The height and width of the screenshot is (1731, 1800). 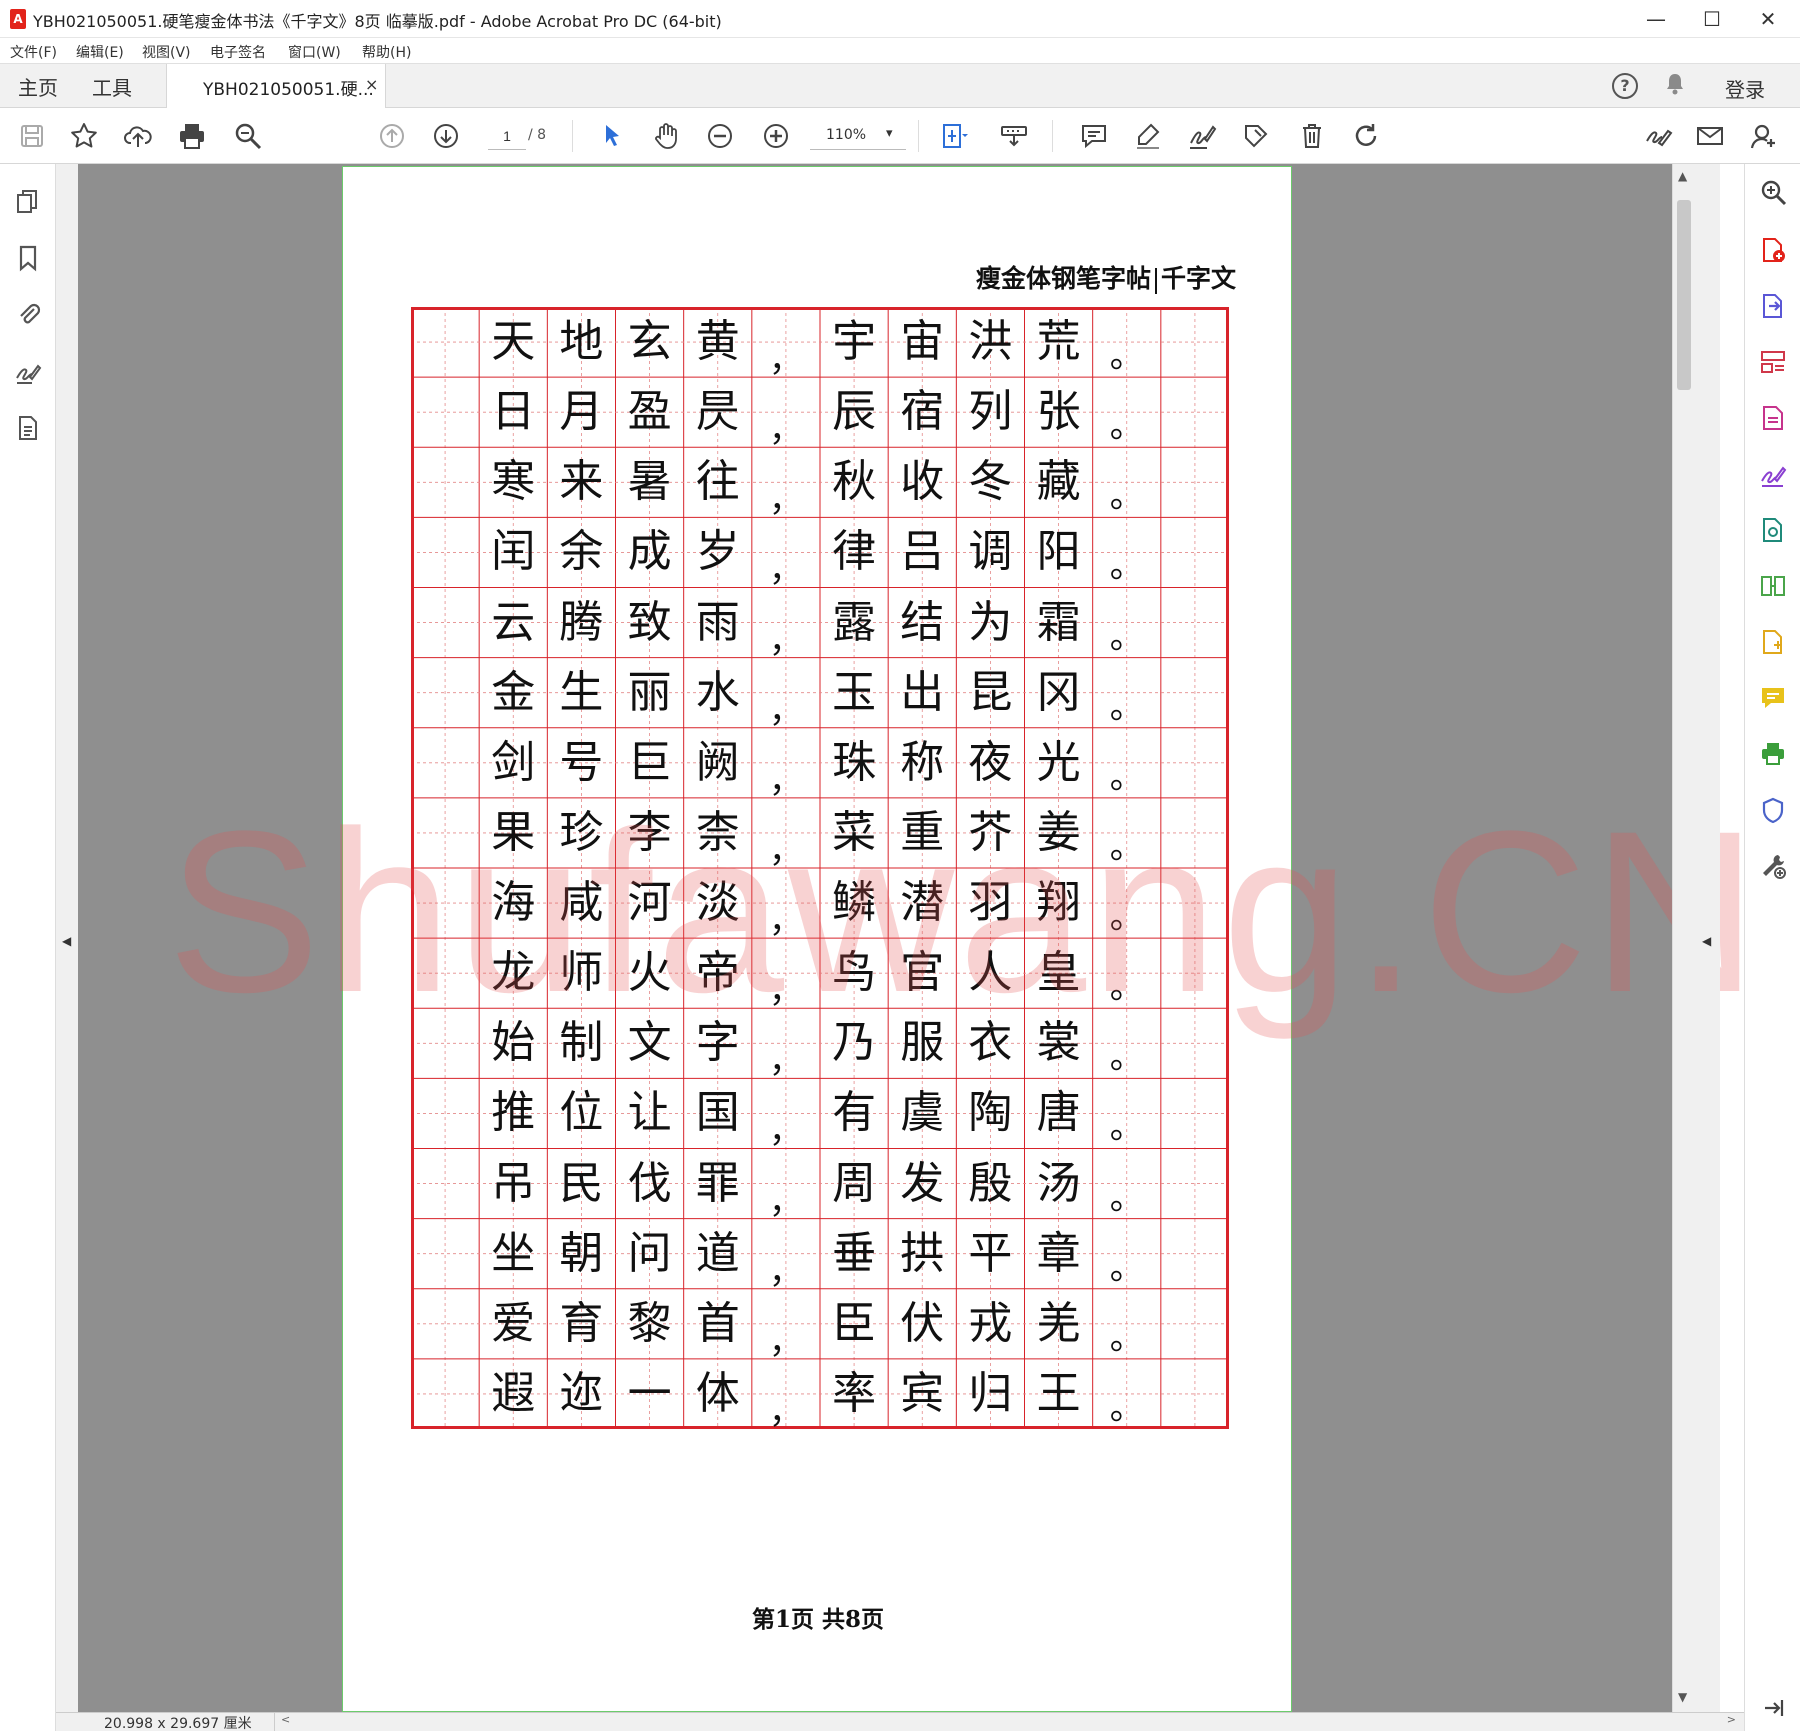 What do you see at coordinates (1706, 941) in the screenshot?
I see `caret-left-icon: ◀` at bounding box center [1706, 941].